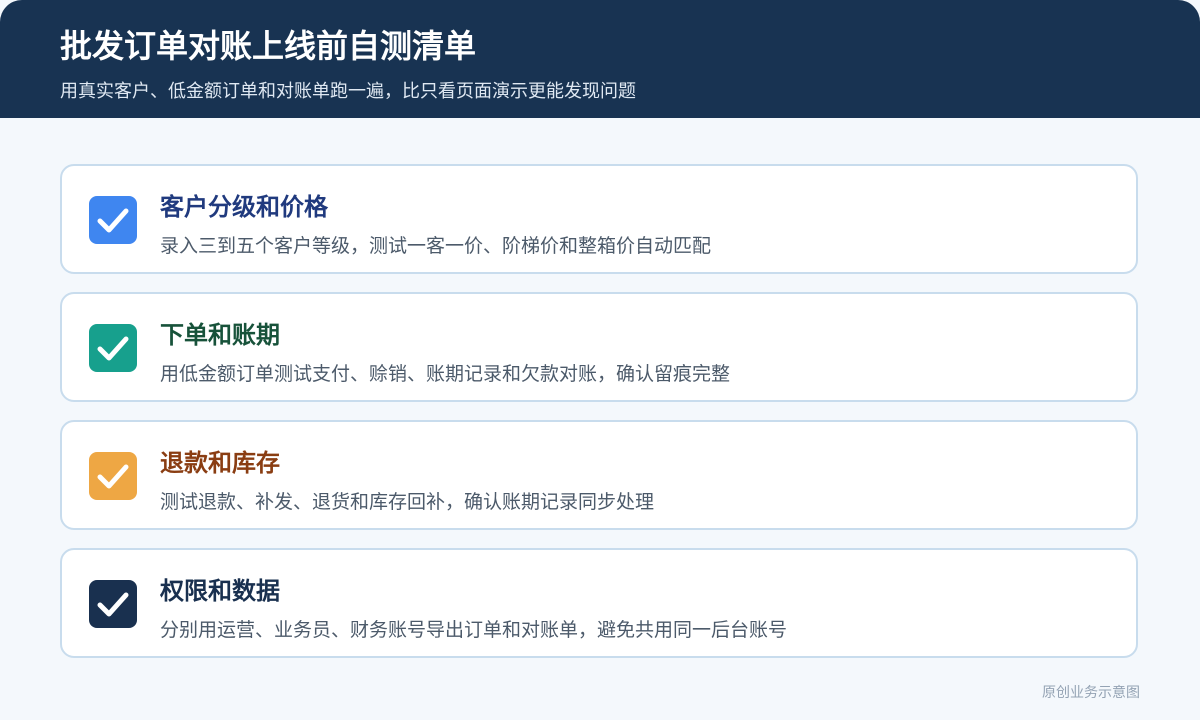 This screenshot has height=720, width=1200. Describe the element at coordinates (445, 374) in the screenshot. I see `checklist-item-description: 用低金额订单测试支付、赊销、账期记录和欠款对账，确认留痕完整` at that location.